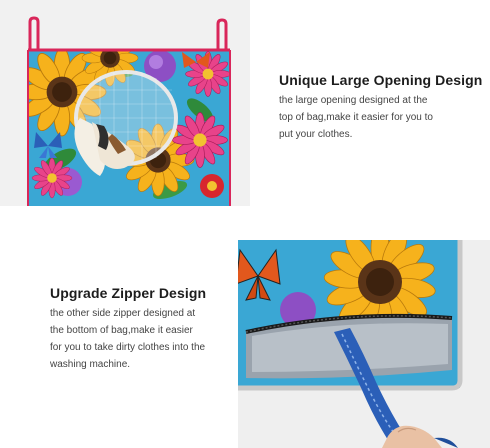 The width and height of the screenshot is (490, 448). I want to click on text-line: for you to take dirty clothes into the, so click(128, 347).